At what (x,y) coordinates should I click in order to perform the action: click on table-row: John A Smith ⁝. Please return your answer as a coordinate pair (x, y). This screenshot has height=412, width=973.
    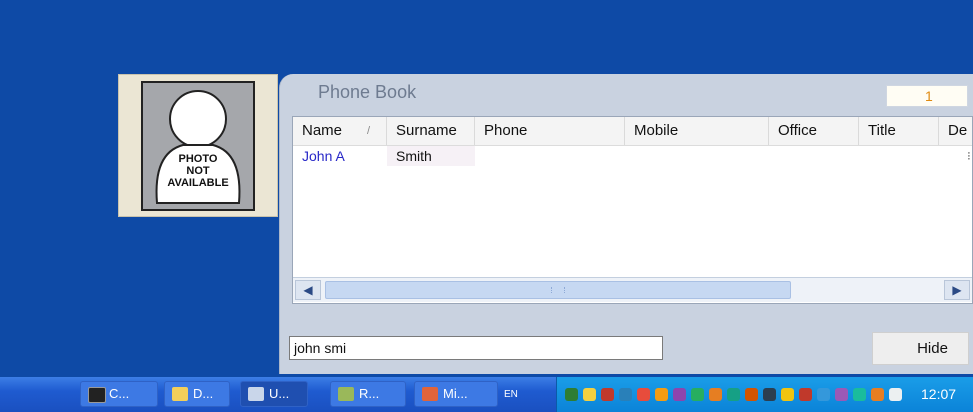
    Looking at the image, I should click on (632, 156).